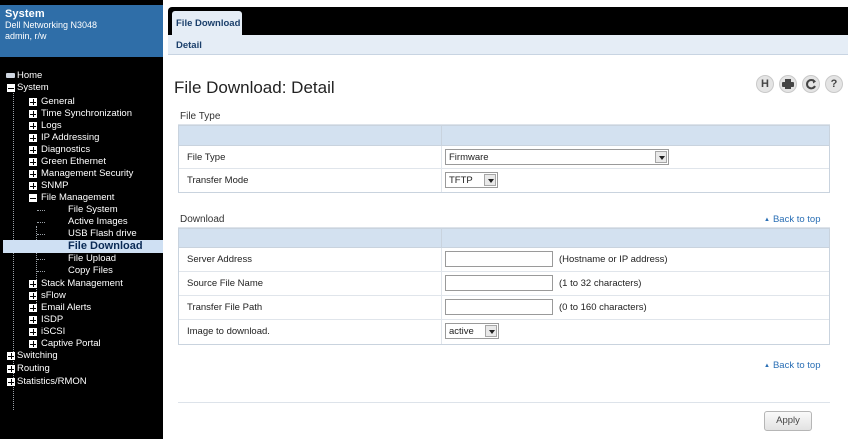 The image size is (848, 439). What do you see at coordinates (788, 84) in the screenshot?
I see `print-icon` at bounding box center [788, 84].